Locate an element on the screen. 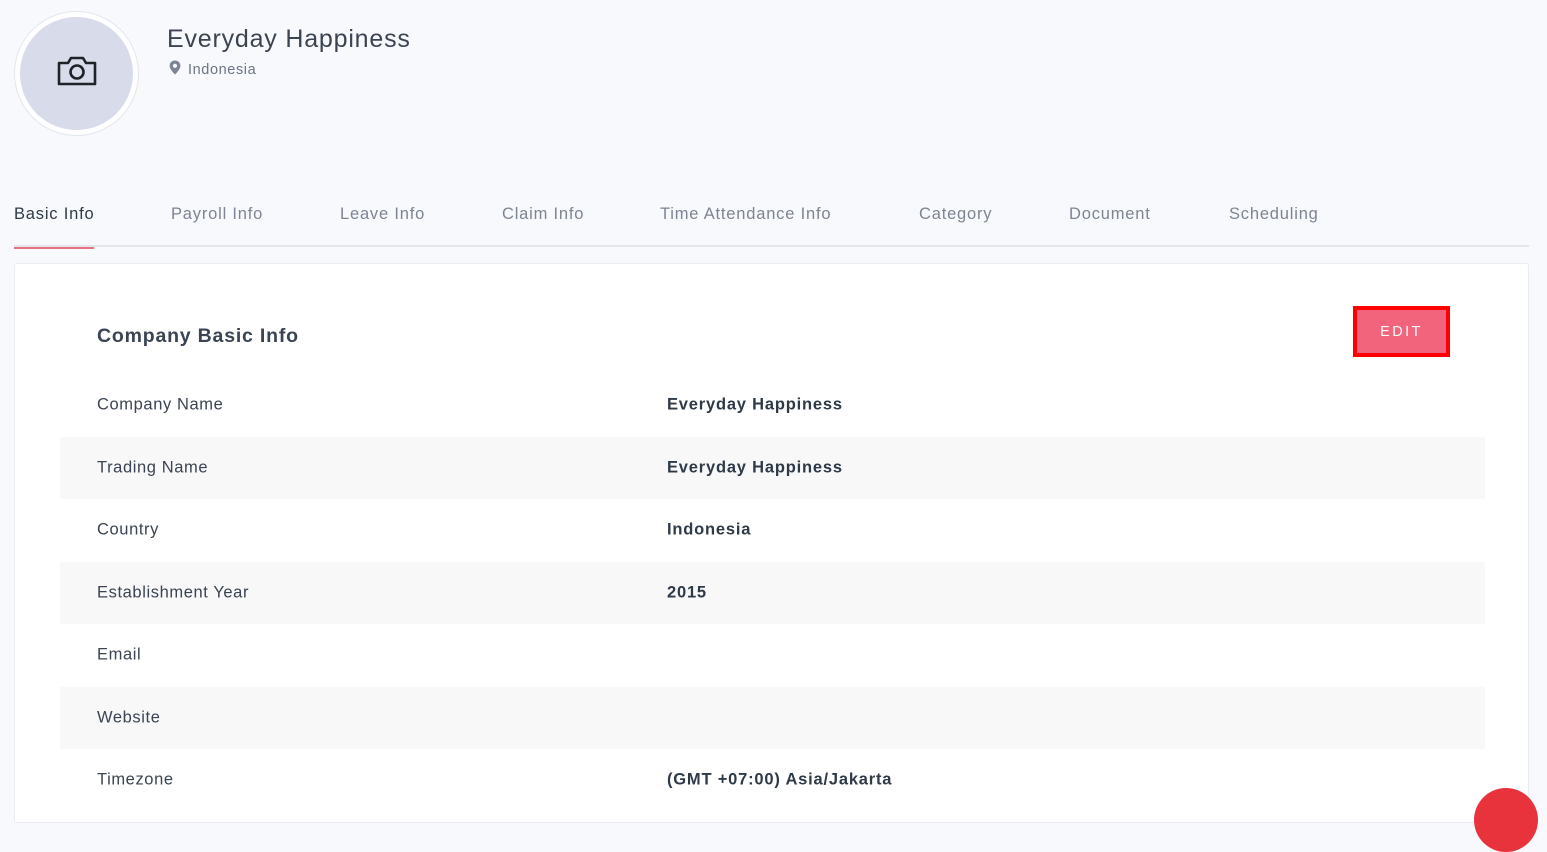  field-label: Company Name is located at coordinates (160, 404).